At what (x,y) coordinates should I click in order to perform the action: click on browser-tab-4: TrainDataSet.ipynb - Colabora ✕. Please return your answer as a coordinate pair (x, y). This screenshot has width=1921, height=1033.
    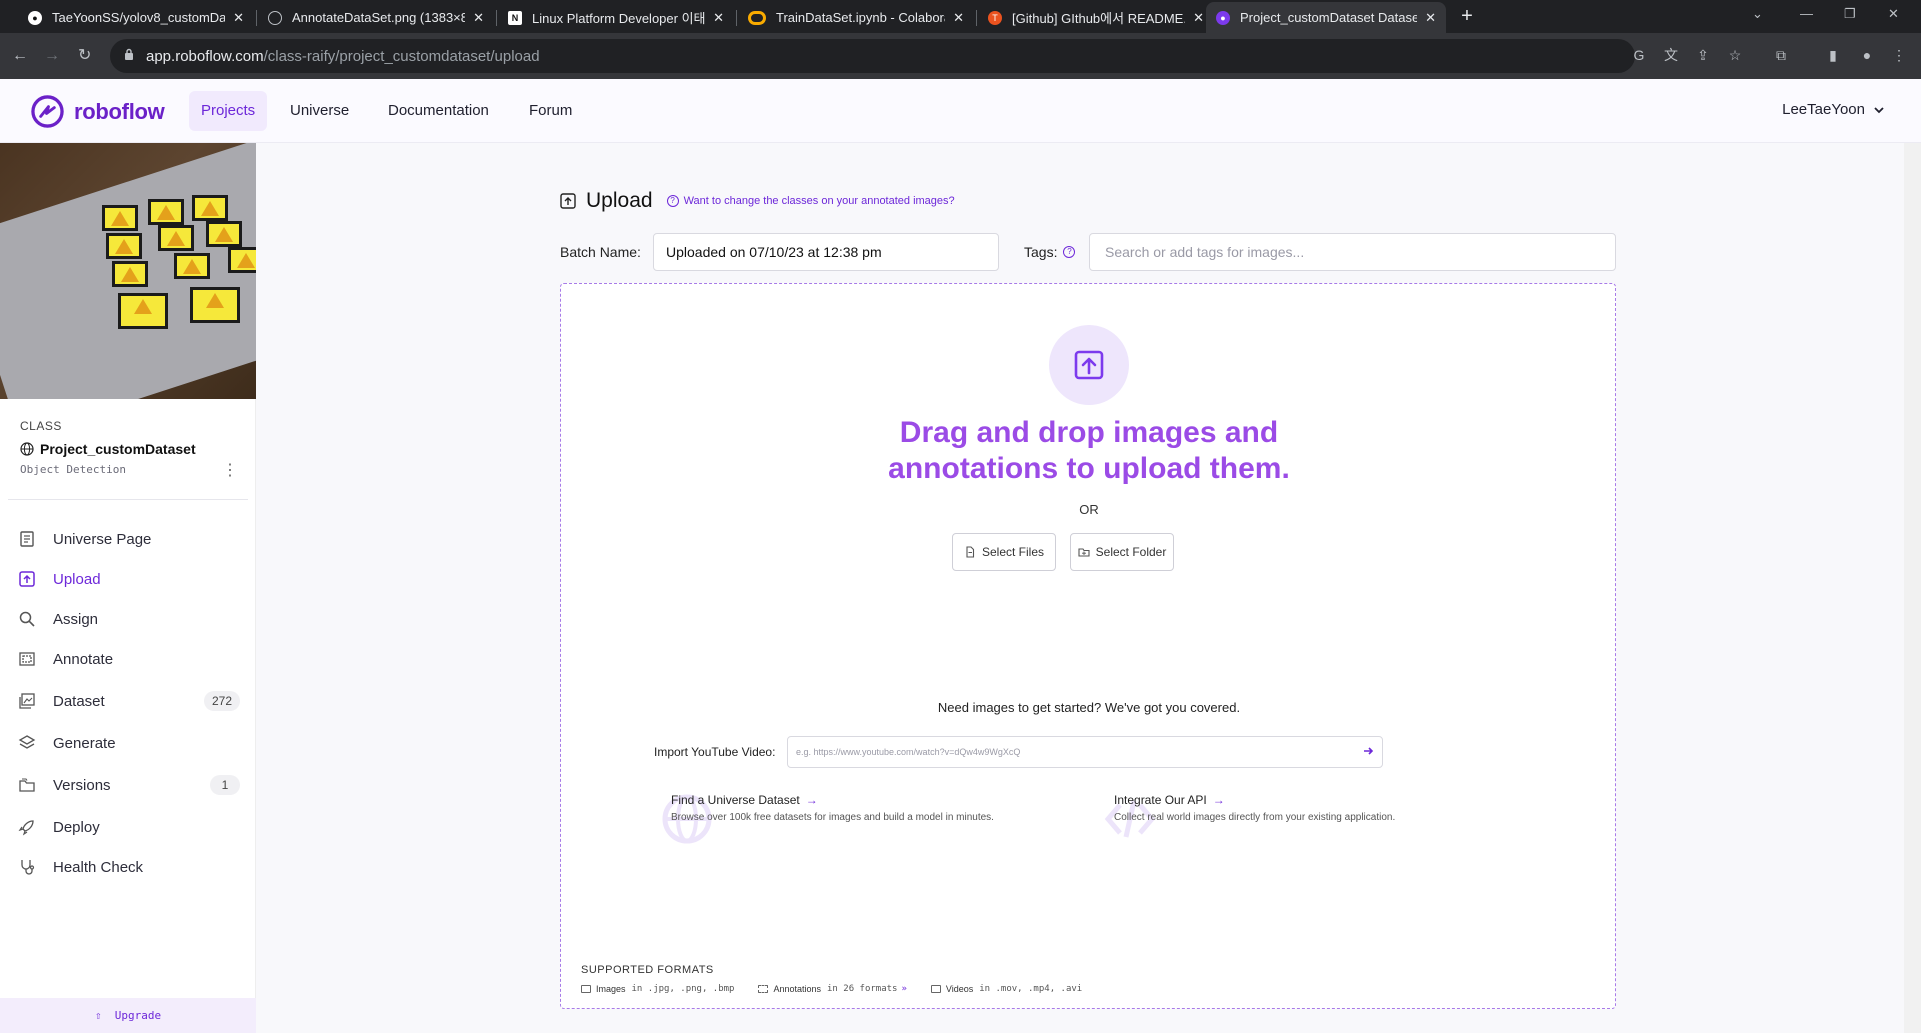
    Looking at the image, I should click on (856, 17).